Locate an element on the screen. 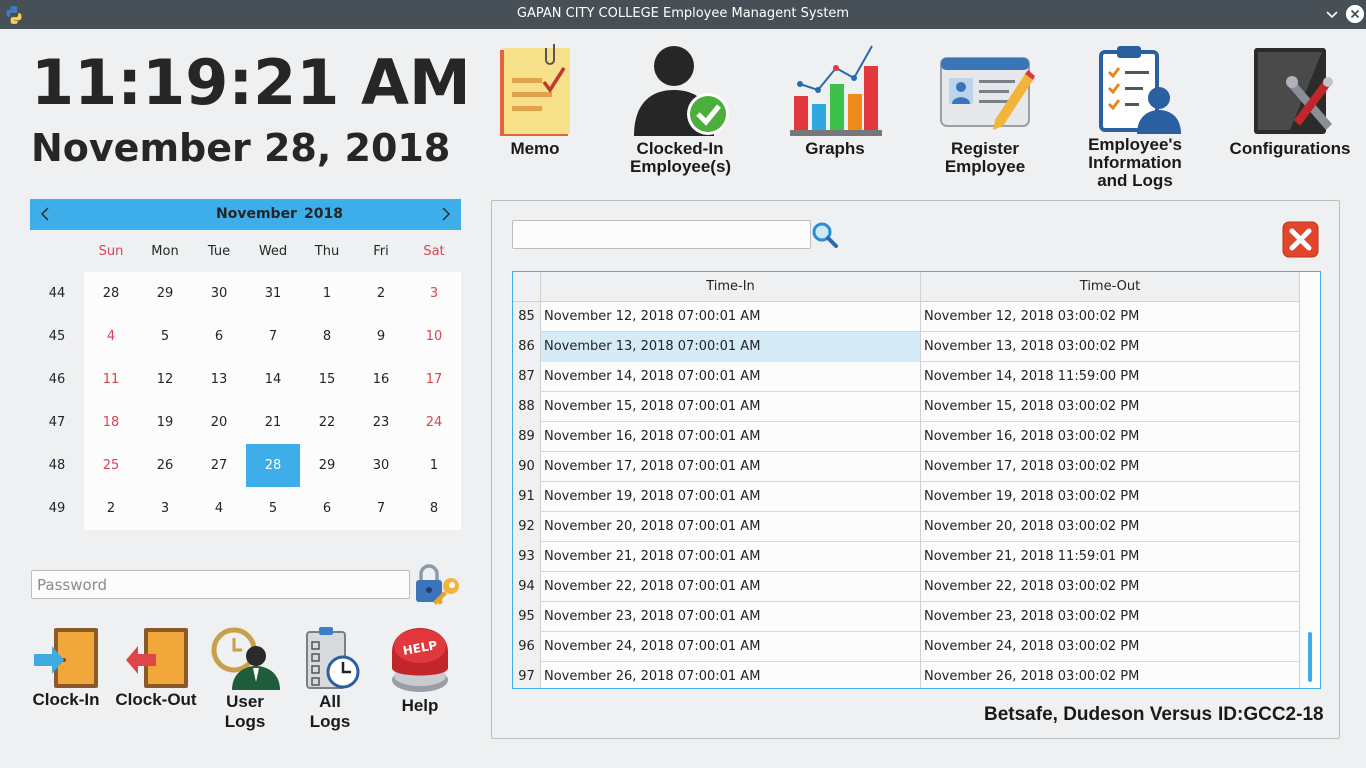 This screenshot has width=1366, height=768. calendar-year: 2018 is located at coordinates (323, 214).